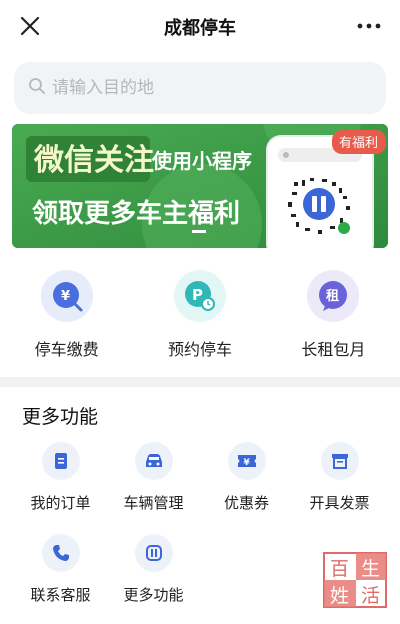 This screenshot has width=400, height=624. I want to click on banner-badge: 有福利, so click(358, 143).